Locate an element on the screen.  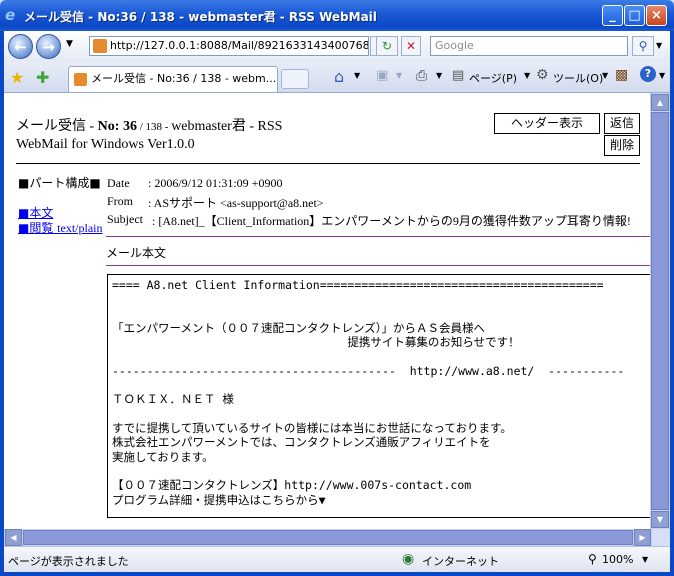
mail-body-line: すでに提携して頂いているサイトの皆様には本当にお世話になっております。 is located at coordinates (312, 428).